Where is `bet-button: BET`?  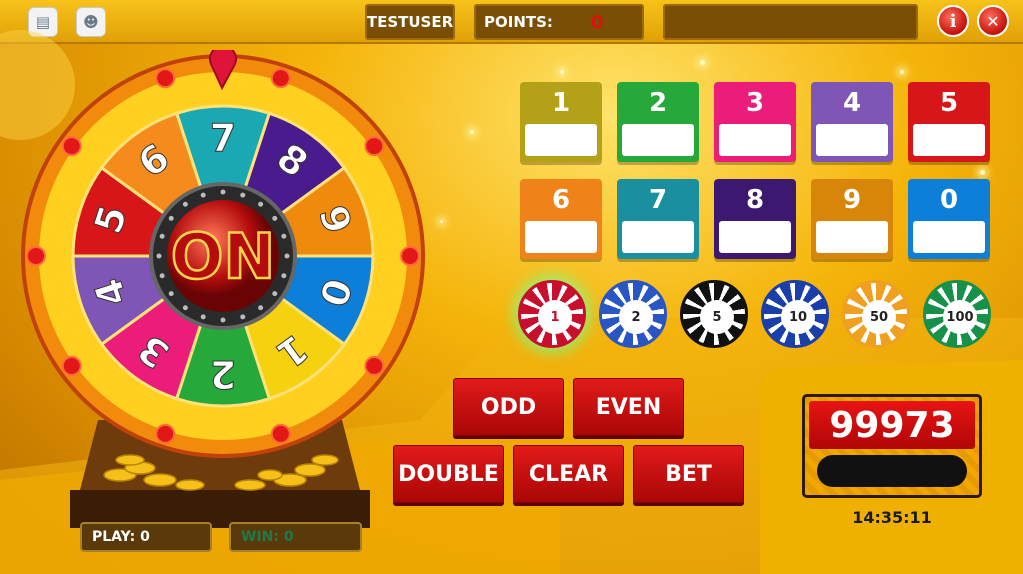 bet-button: BET is located at coordinates (688, 474).